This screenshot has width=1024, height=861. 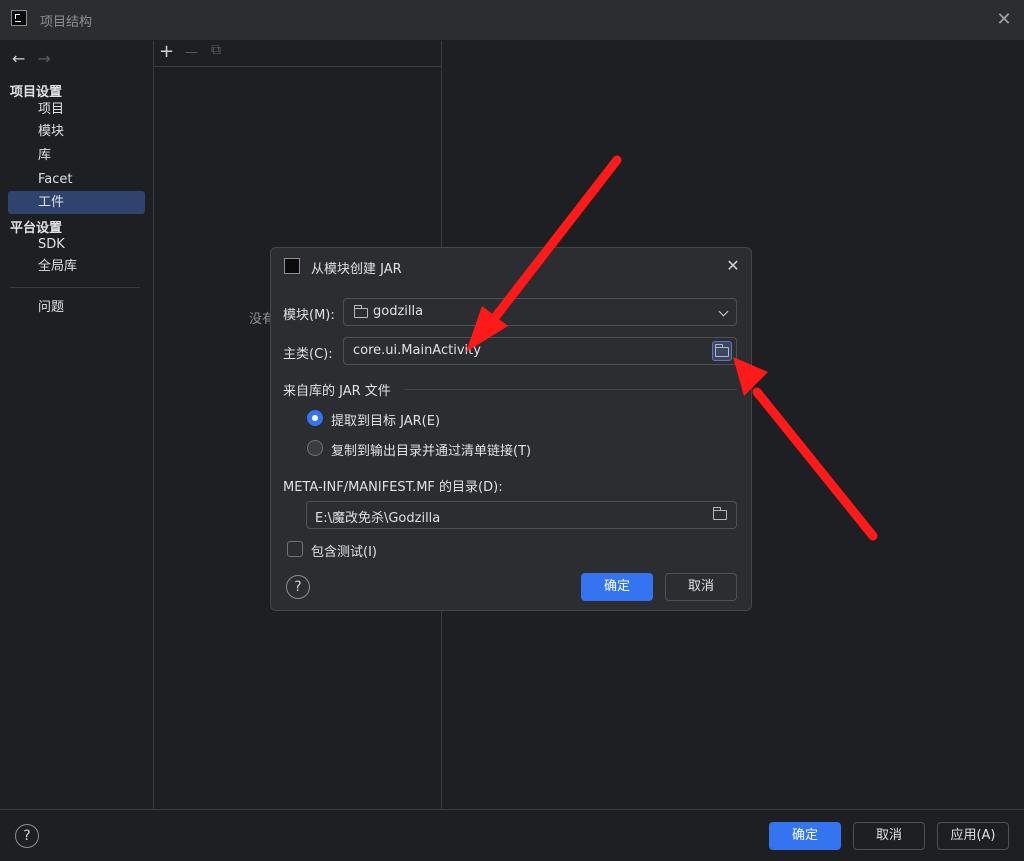 What do you see at coordinates (216, 50) in the screenshot?
I see `copy-icon: ⧉` at bounding box center [216, 50].